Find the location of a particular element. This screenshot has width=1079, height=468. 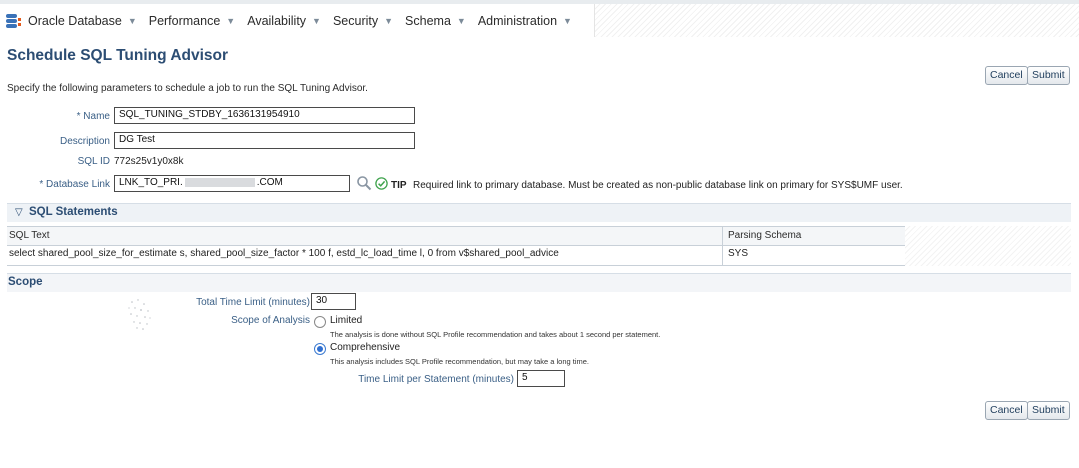

submit-button-bottom: Submit is located at coordinates (1048, 410).